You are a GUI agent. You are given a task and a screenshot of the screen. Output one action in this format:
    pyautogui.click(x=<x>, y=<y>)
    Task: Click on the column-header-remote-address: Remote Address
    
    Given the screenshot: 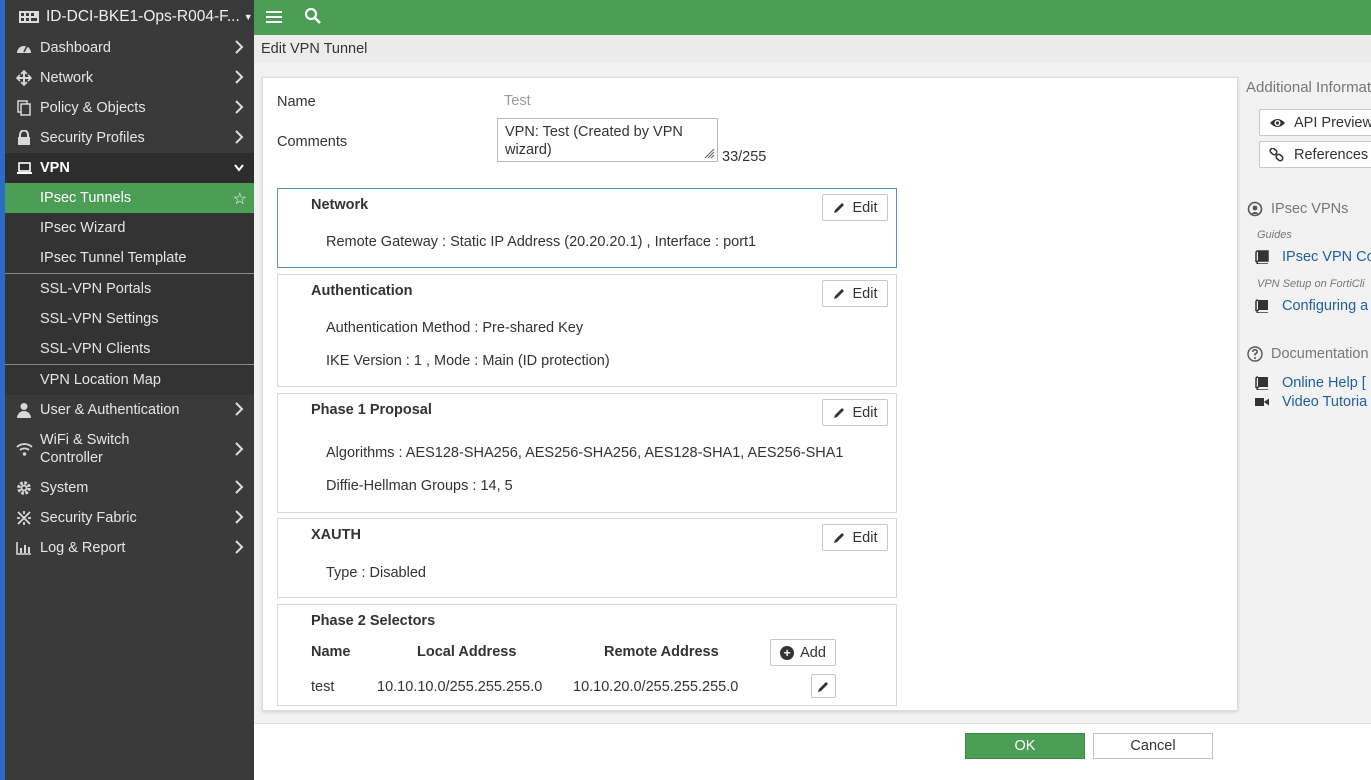 What is the action you would take?
    pyautogui.click(x=661, y=652)
    